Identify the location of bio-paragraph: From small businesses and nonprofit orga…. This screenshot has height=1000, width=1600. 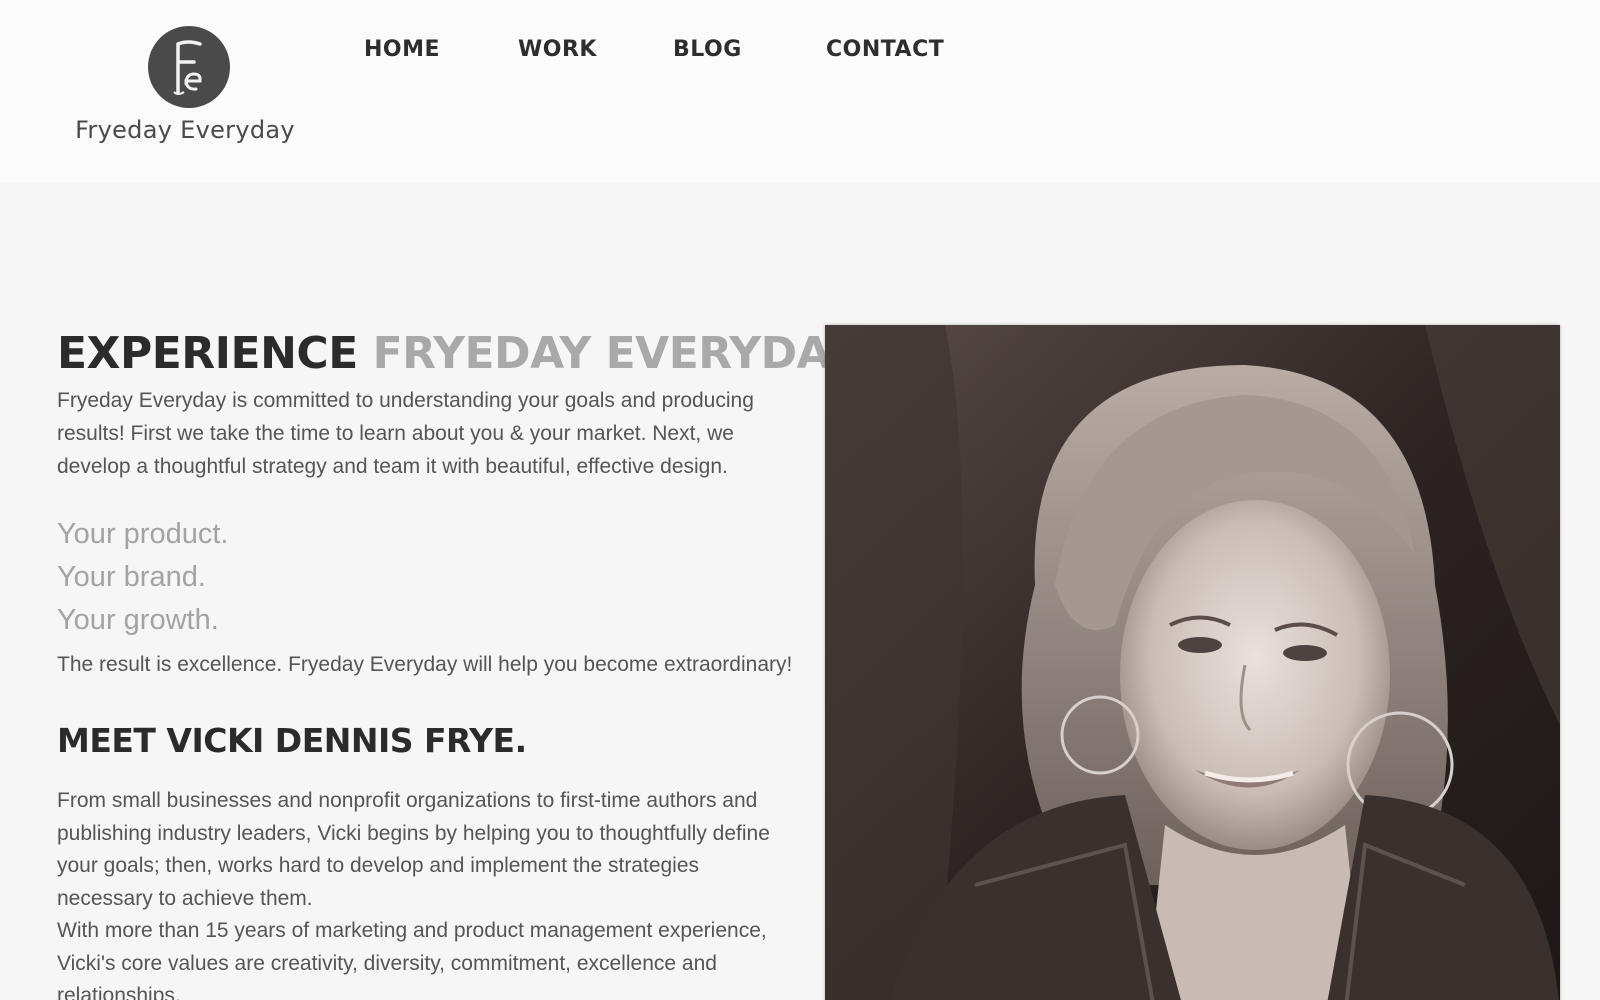
(413, 849).